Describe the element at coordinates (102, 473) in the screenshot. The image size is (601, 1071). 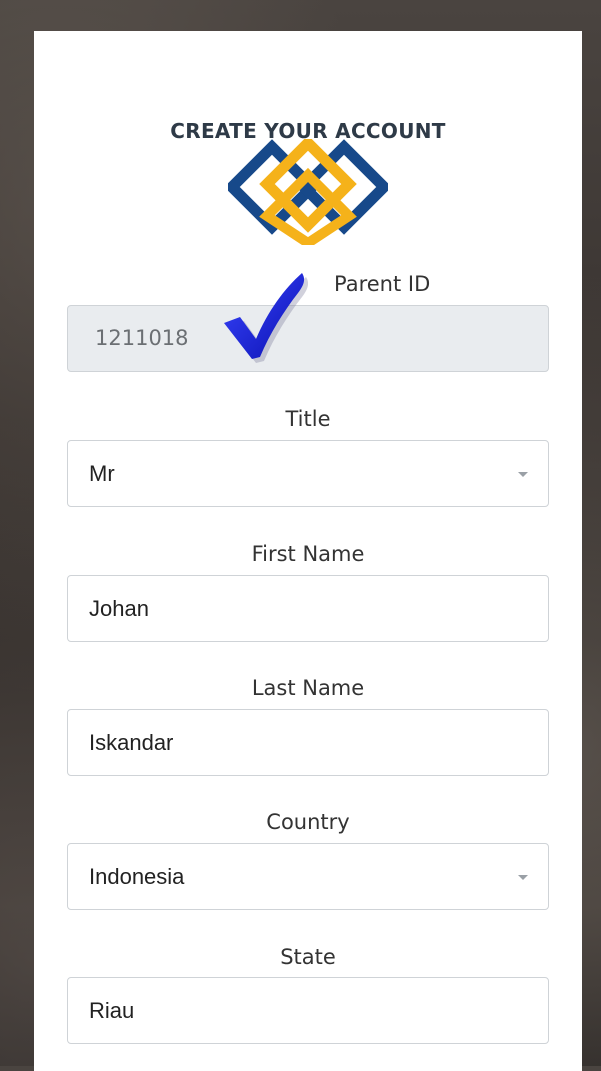
I see `title-select-value: Mr` at that location.